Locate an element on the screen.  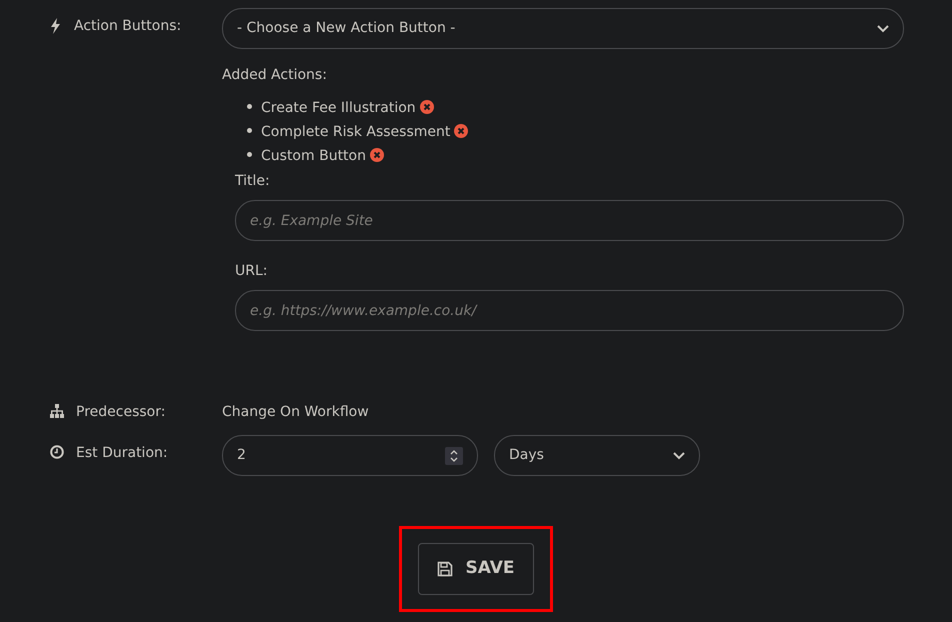
sitemap-icon is located at coordinates (57, 411).